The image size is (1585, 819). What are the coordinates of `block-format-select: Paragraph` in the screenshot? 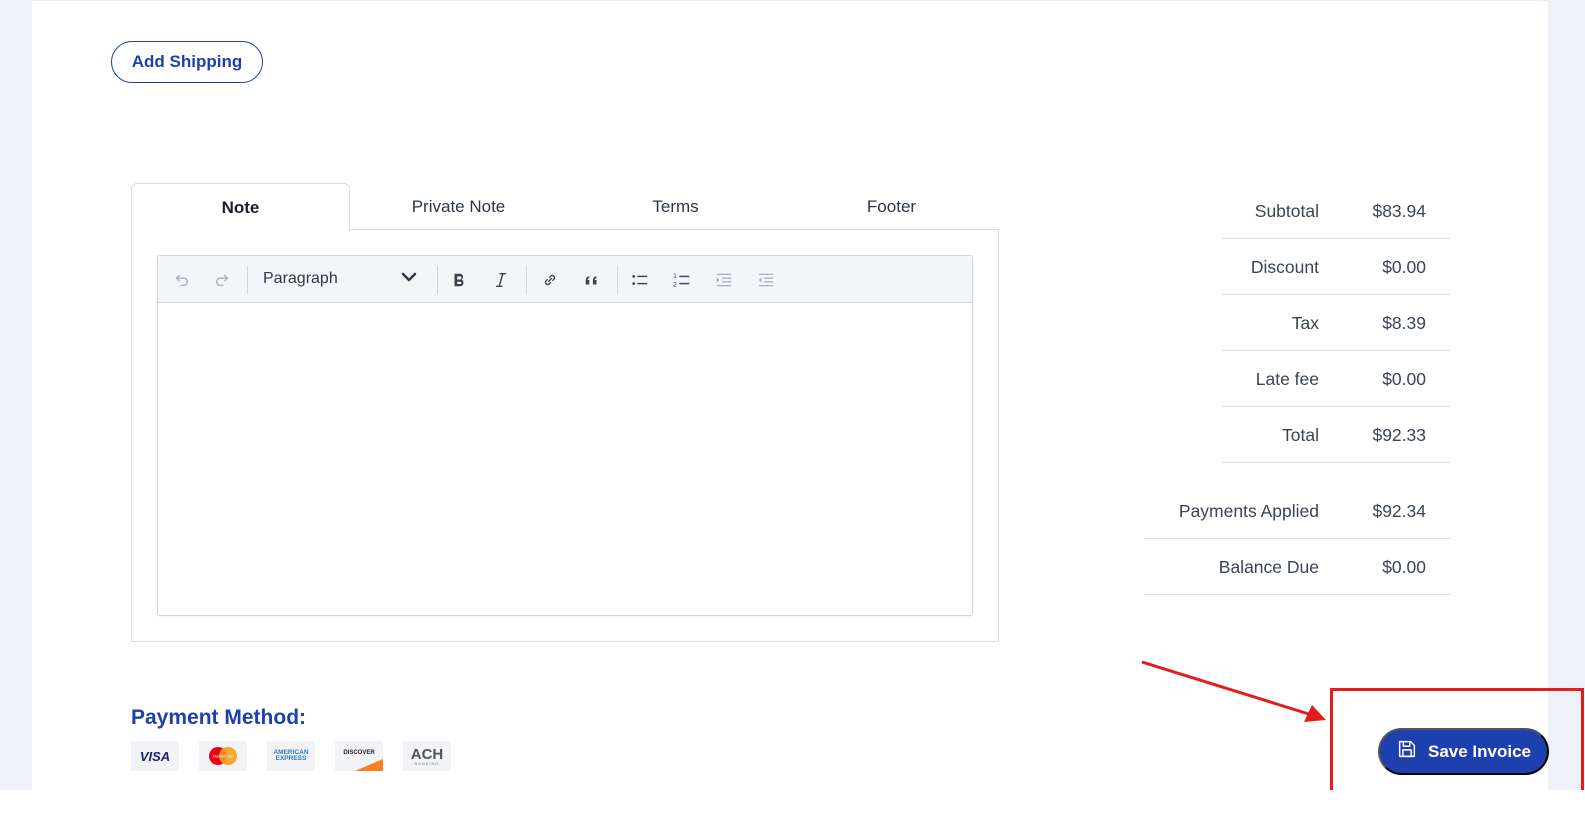 It's located at (340, 279).